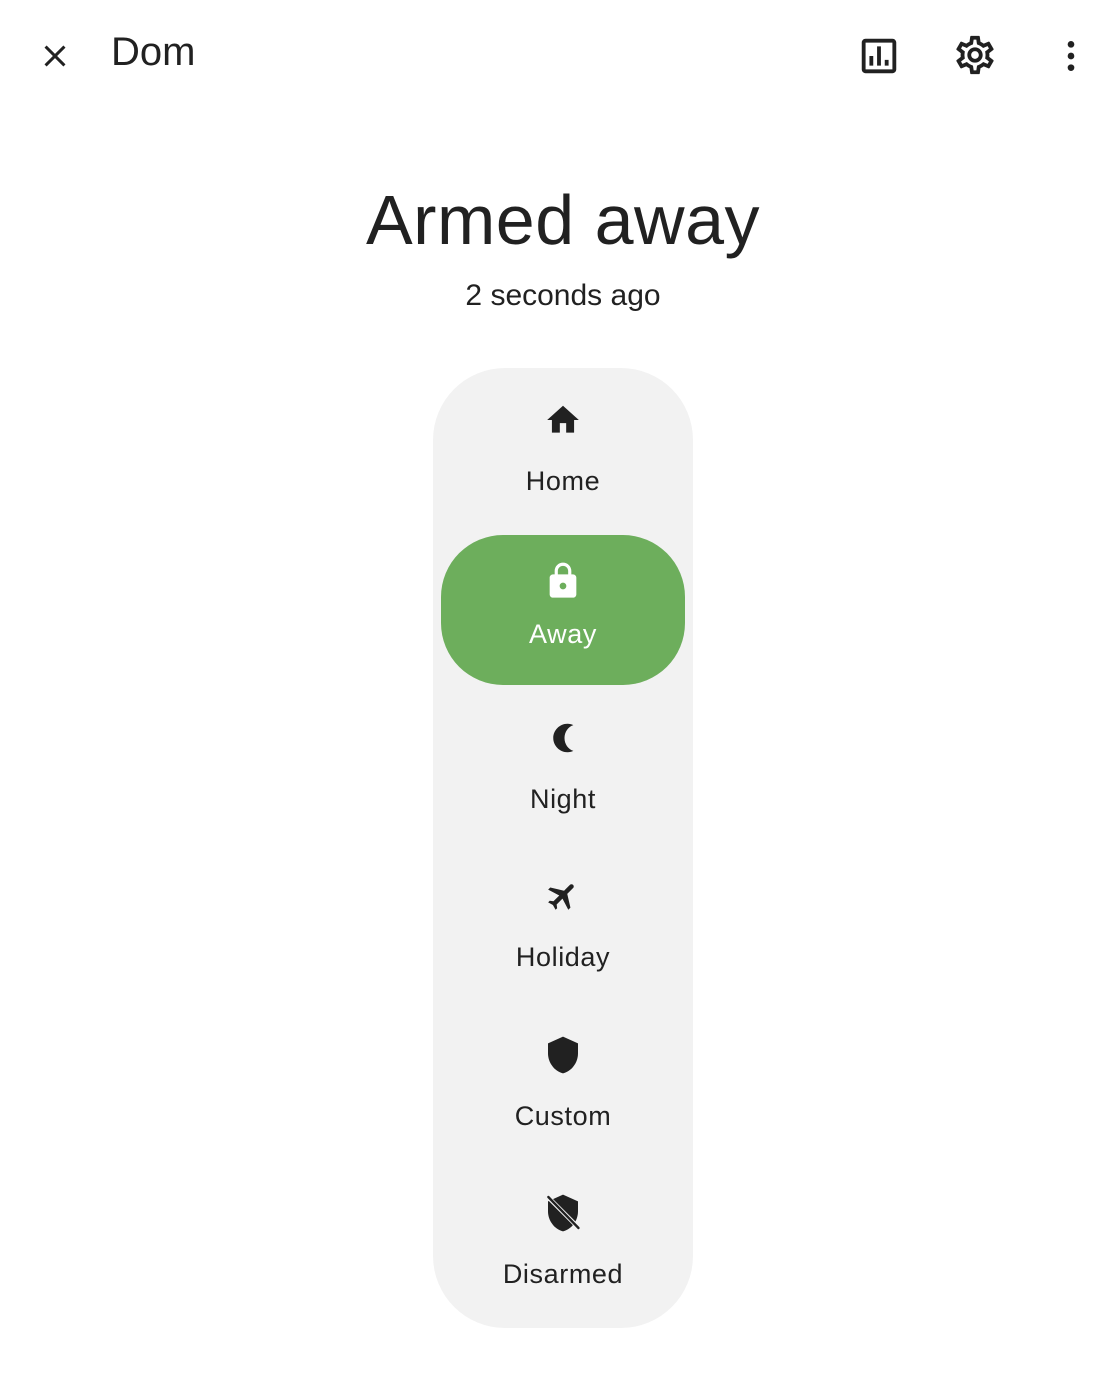 The image size is (1114, 1388). What do you see at coordinates (153, 52) in the screenshot?
I see `dialog-title: Dom` at bounding box center [153, 52].